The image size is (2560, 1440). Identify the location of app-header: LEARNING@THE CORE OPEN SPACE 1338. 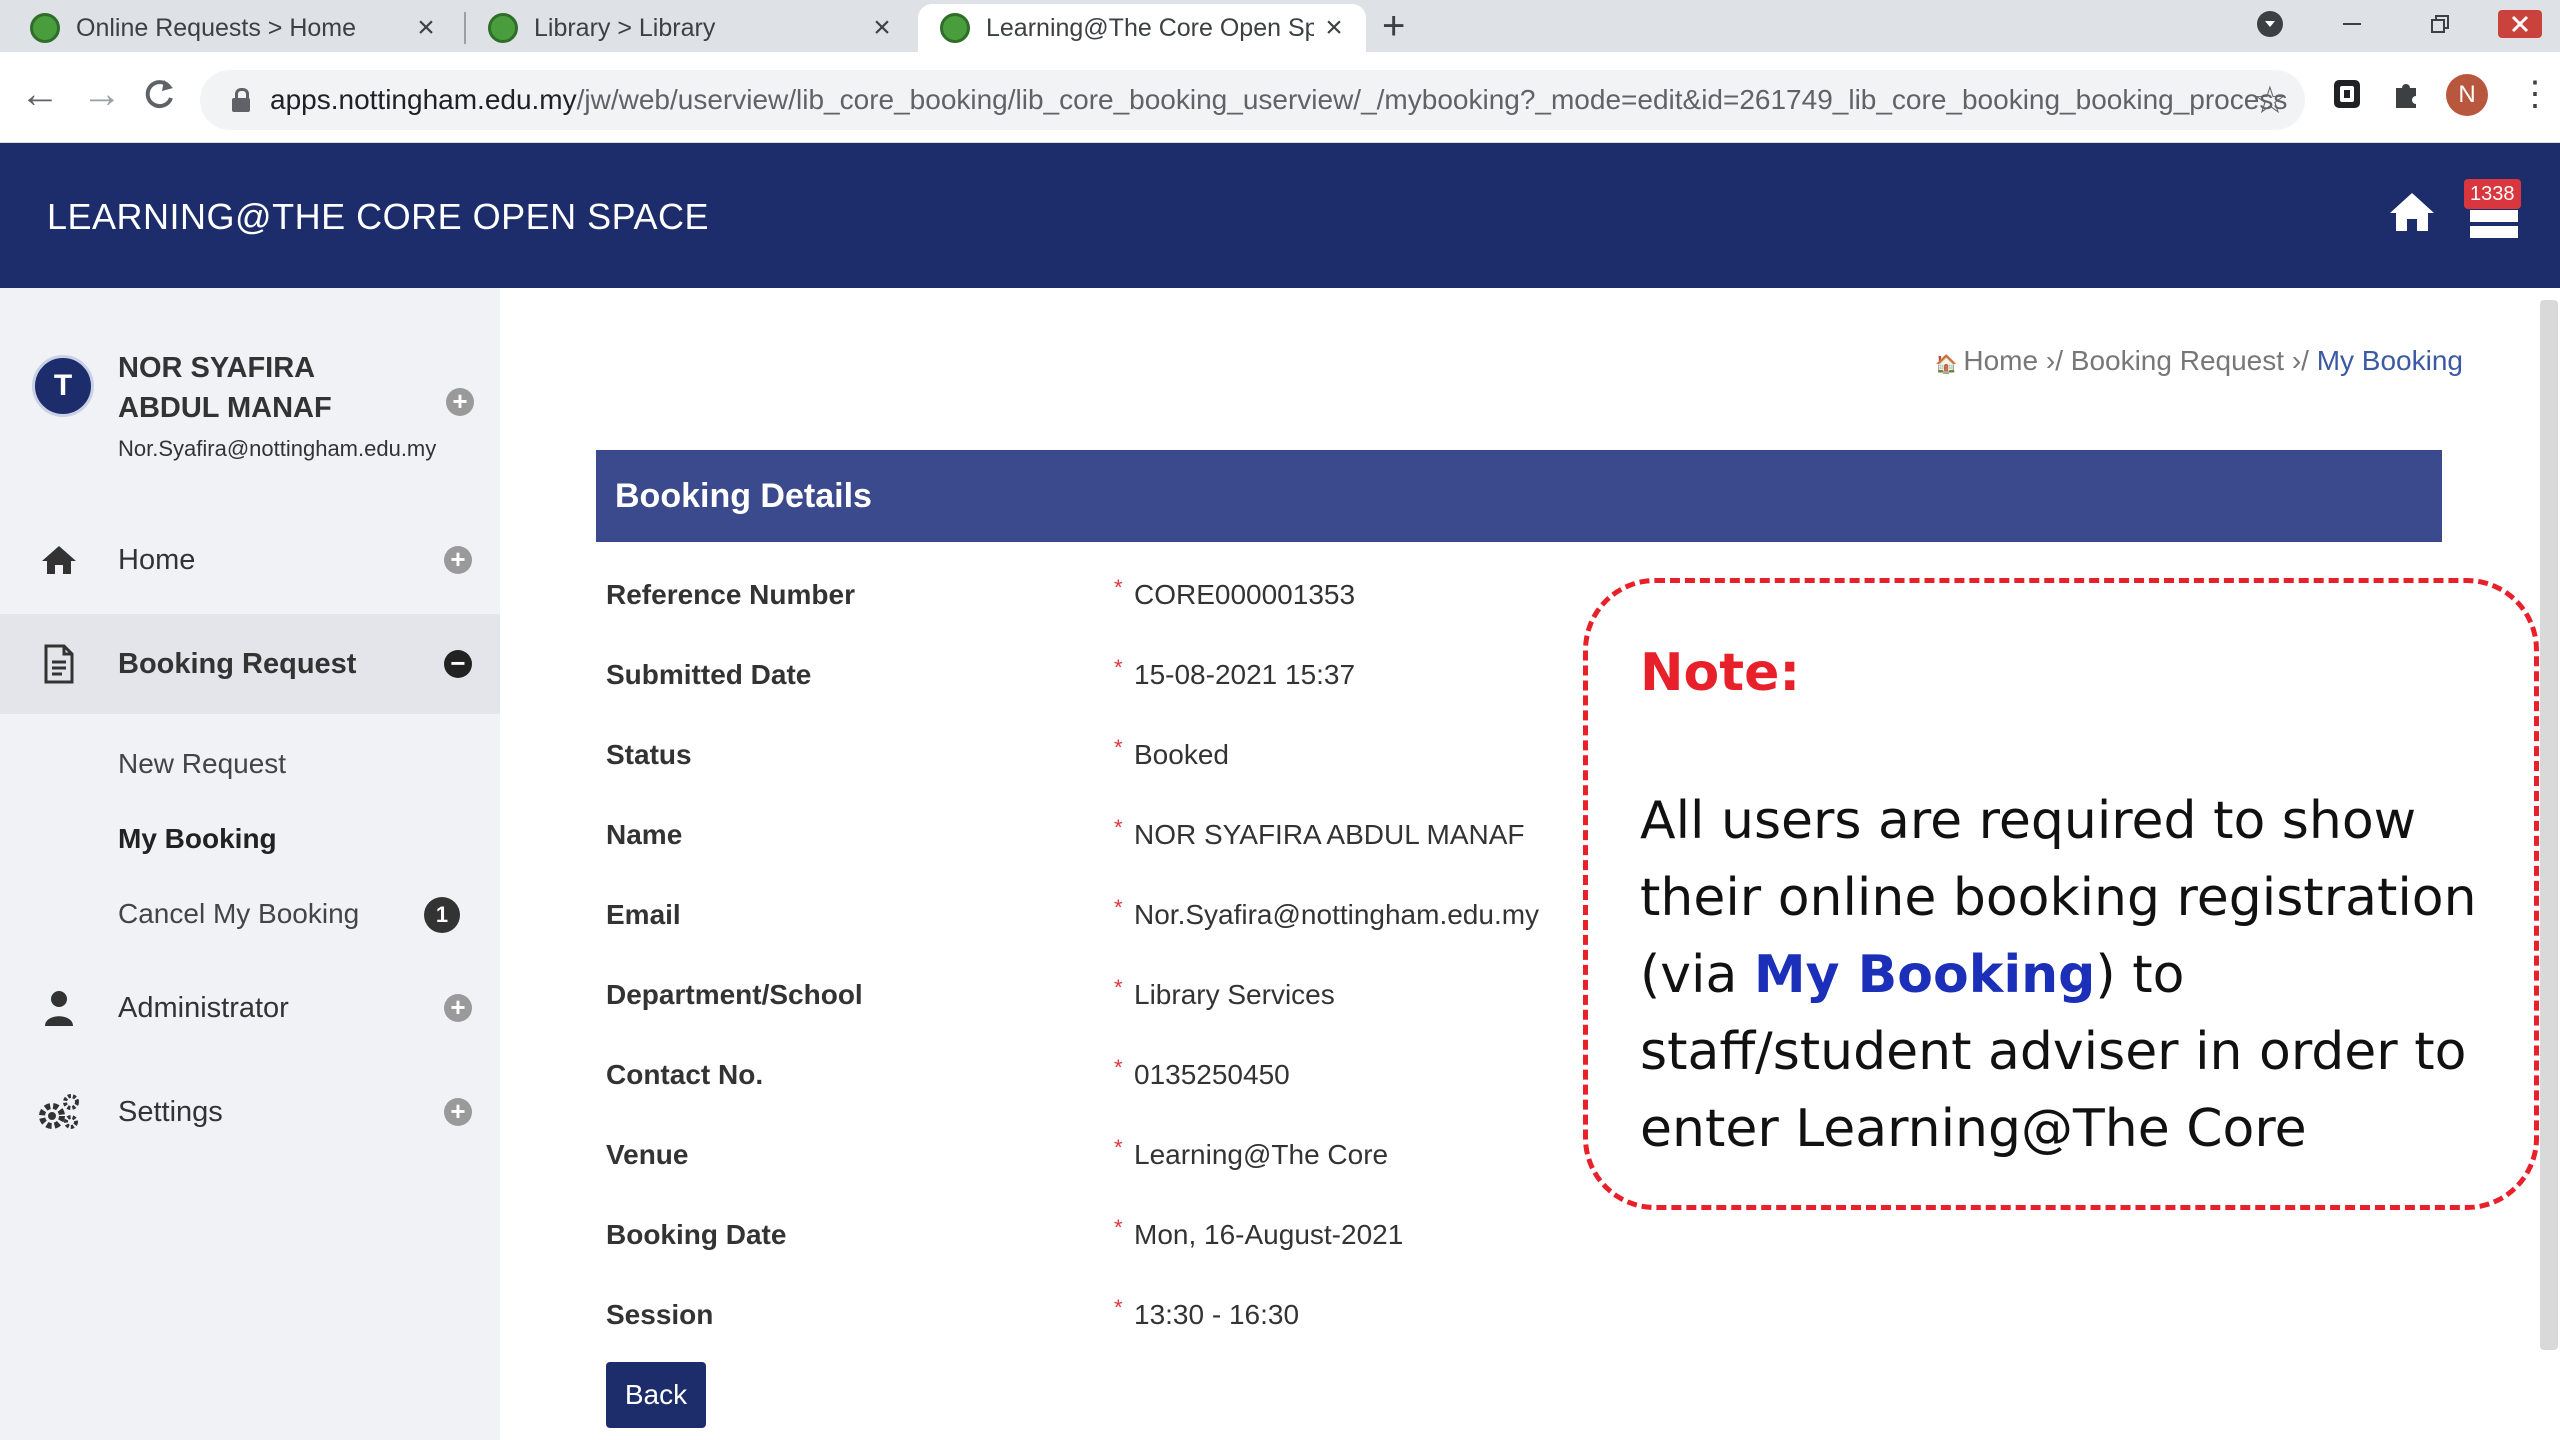
(1280, 215).